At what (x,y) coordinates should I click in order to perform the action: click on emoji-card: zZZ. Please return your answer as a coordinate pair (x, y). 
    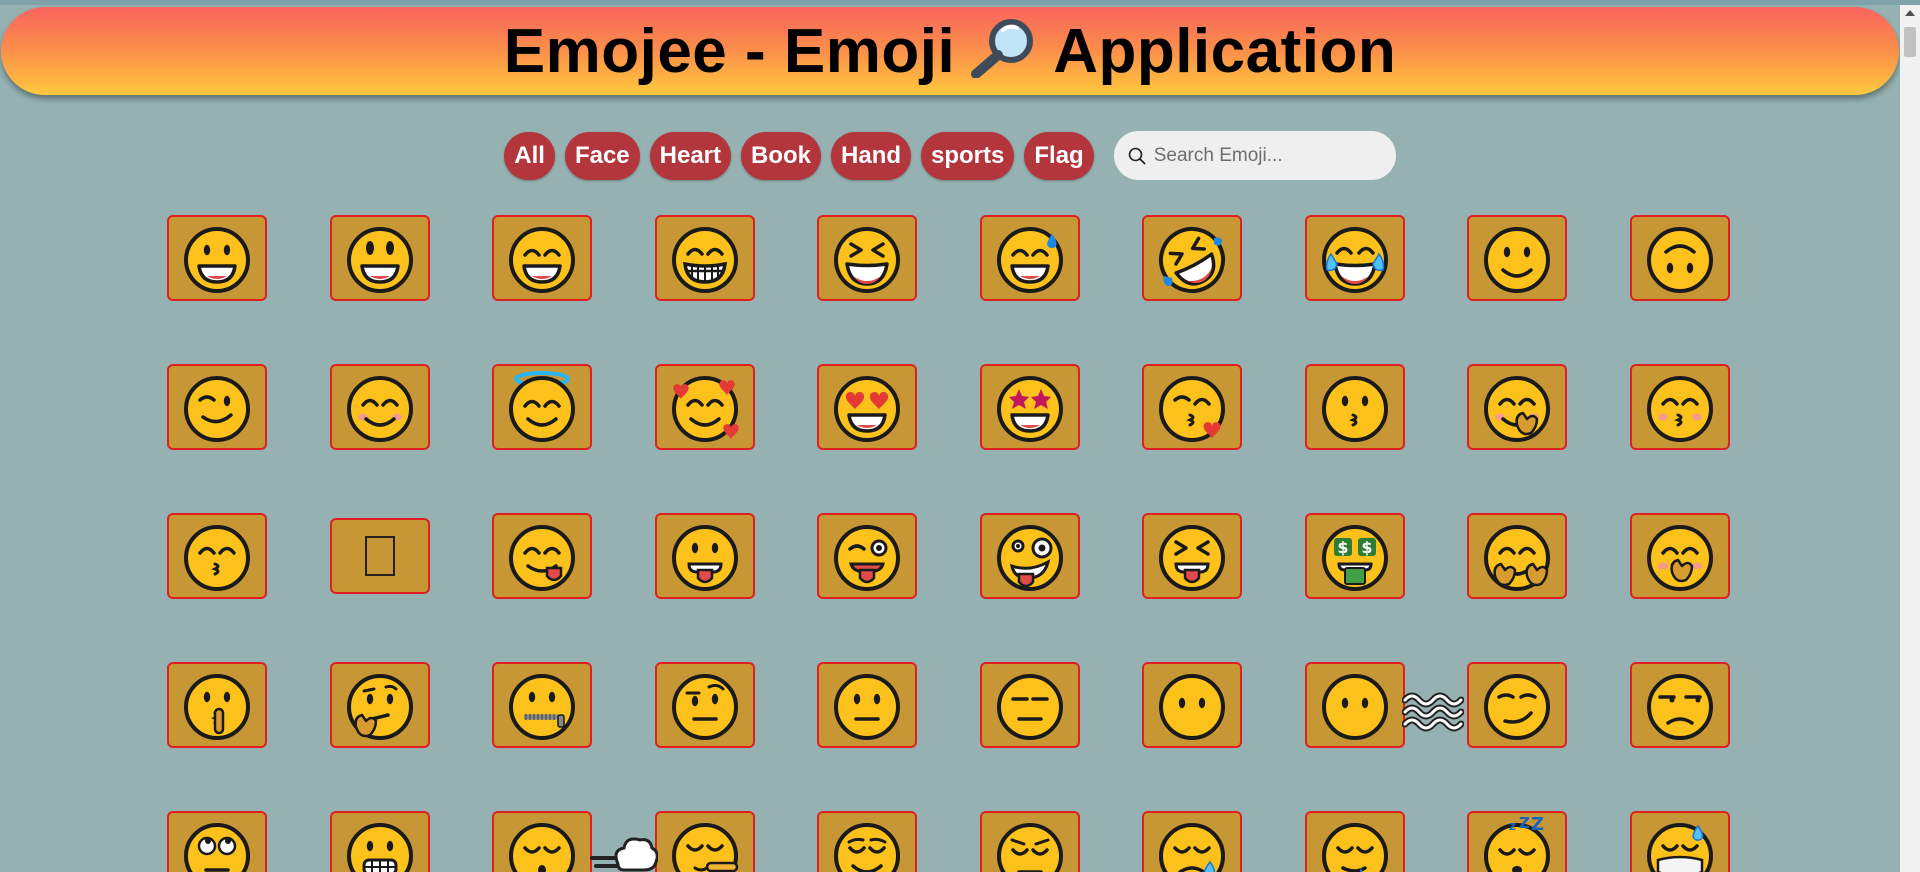
    Looking at the image, I should click on (1517, 841).